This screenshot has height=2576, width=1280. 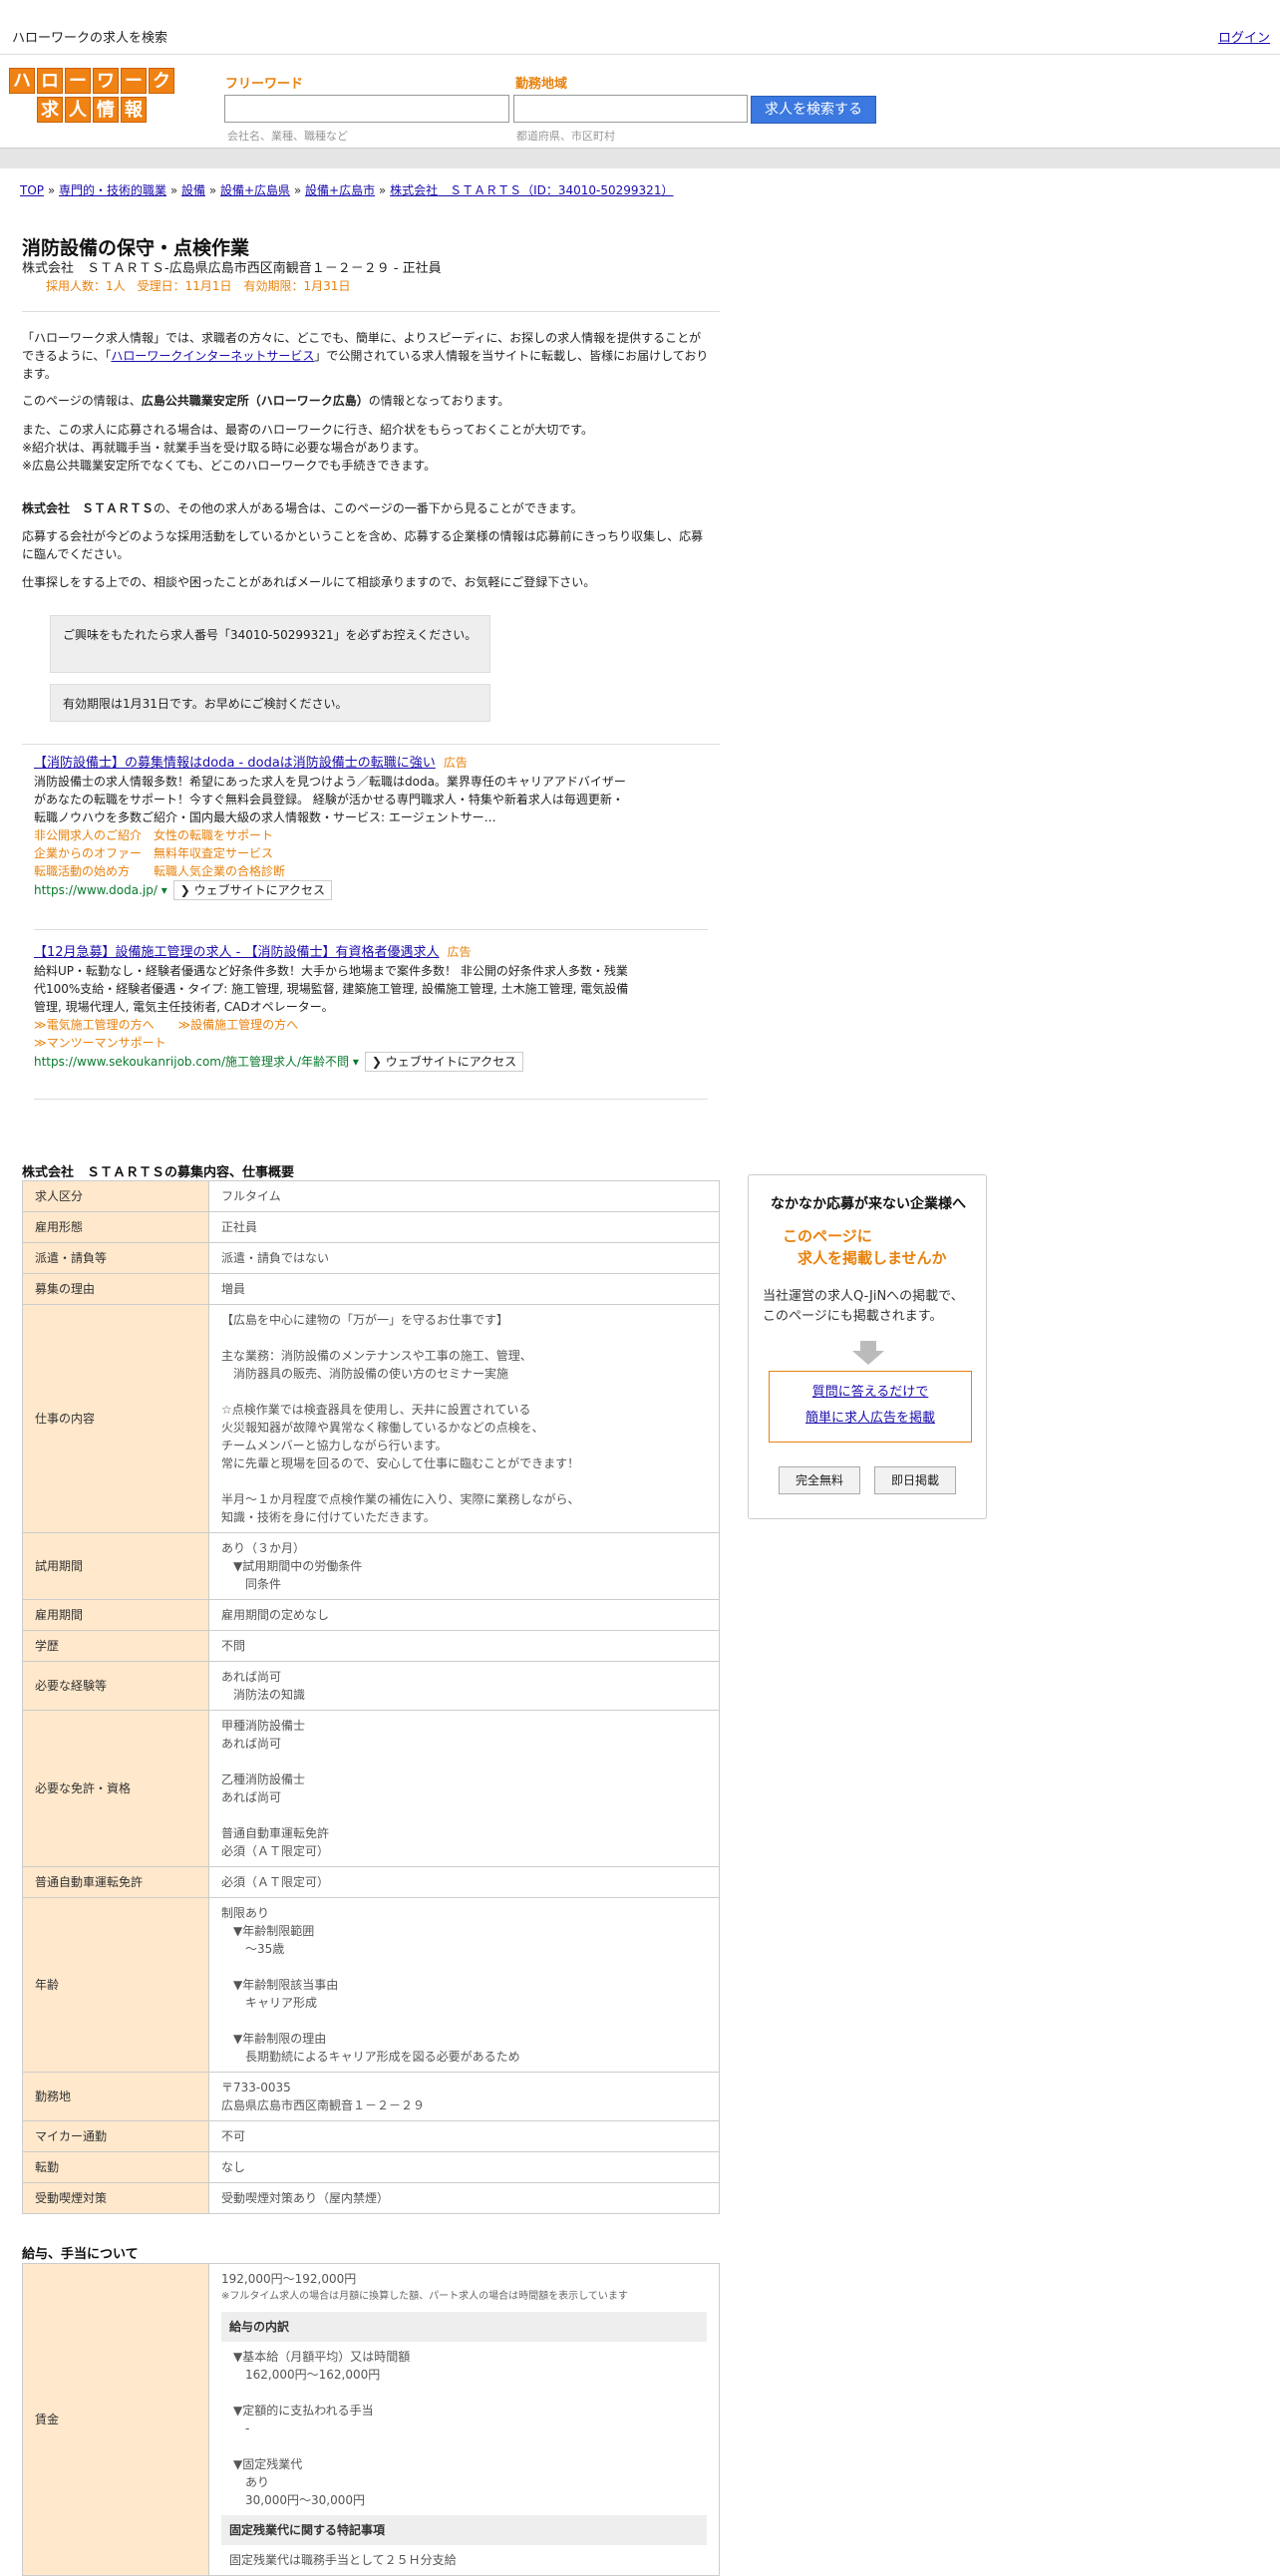 I want to click on other-jobs-text: の、その他の求人がある場合は、このページの一番下から見ることができます。, so click(x=368, y=508).